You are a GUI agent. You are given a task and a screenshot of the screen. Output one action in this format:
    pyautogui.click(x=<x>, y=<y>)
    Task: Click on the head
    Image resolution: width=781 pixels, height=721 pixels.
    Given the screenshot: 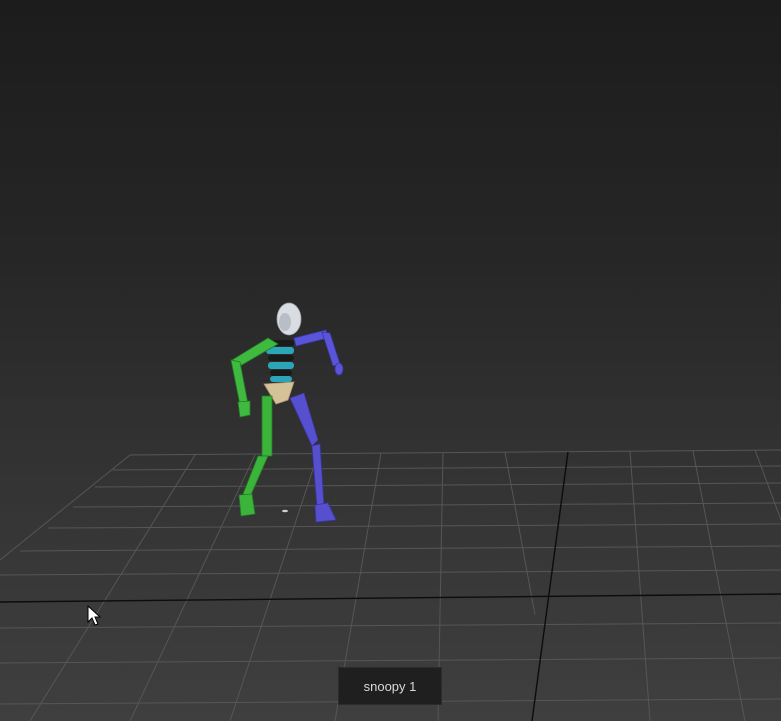 What is the action you would take?
    pyautogui.click(x=289, y=319)
    